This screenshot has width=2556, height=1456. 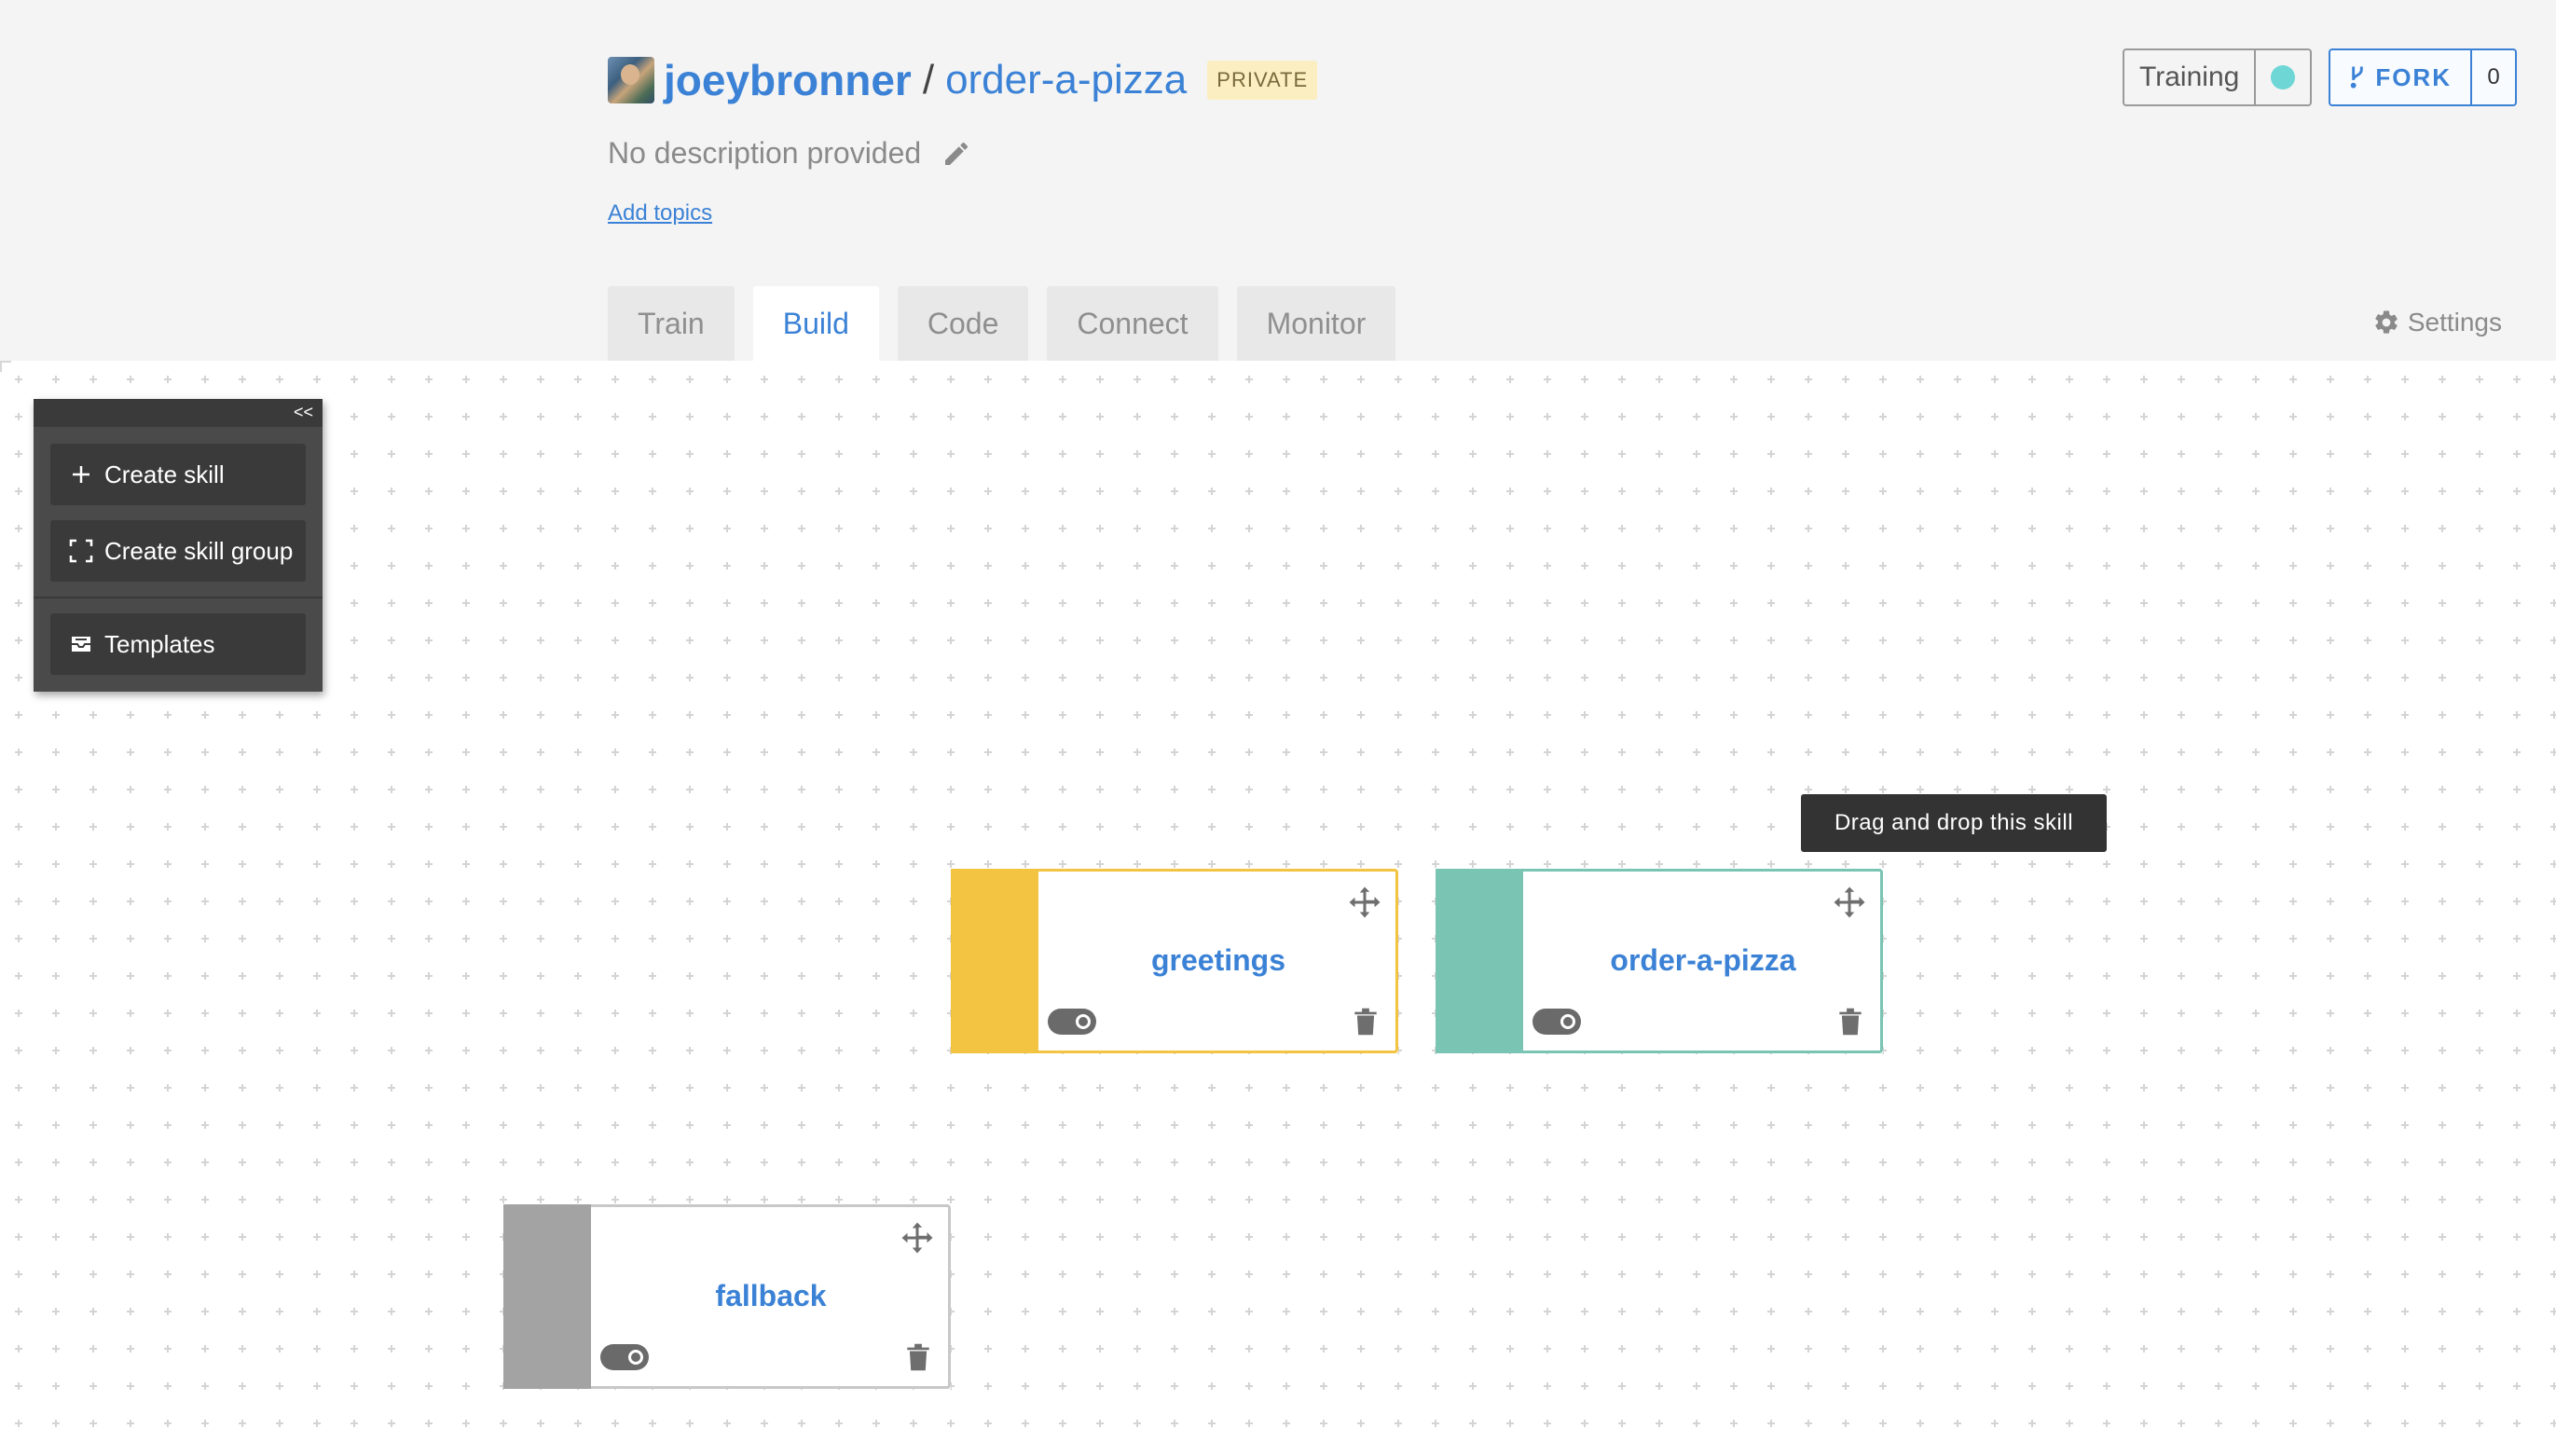 I want to click on repo-title-row: joeybronner / order-a-pizza PRIVATE, so click(x=963, y=80).